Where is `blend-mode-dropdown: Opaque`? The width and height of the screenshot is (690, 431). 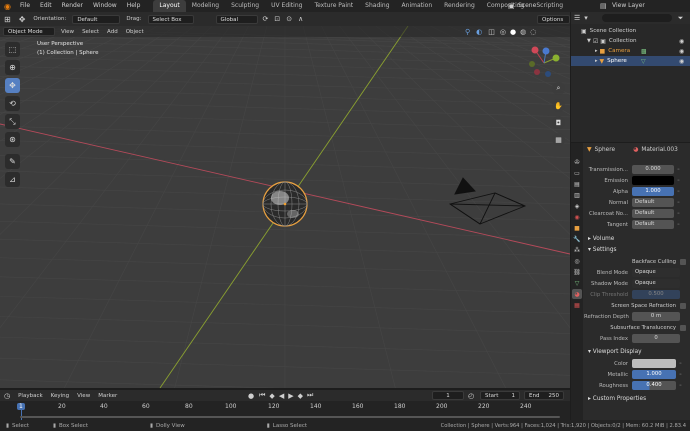
blend-mode-dropdown: Opaque is located at coordinates (656, 272).